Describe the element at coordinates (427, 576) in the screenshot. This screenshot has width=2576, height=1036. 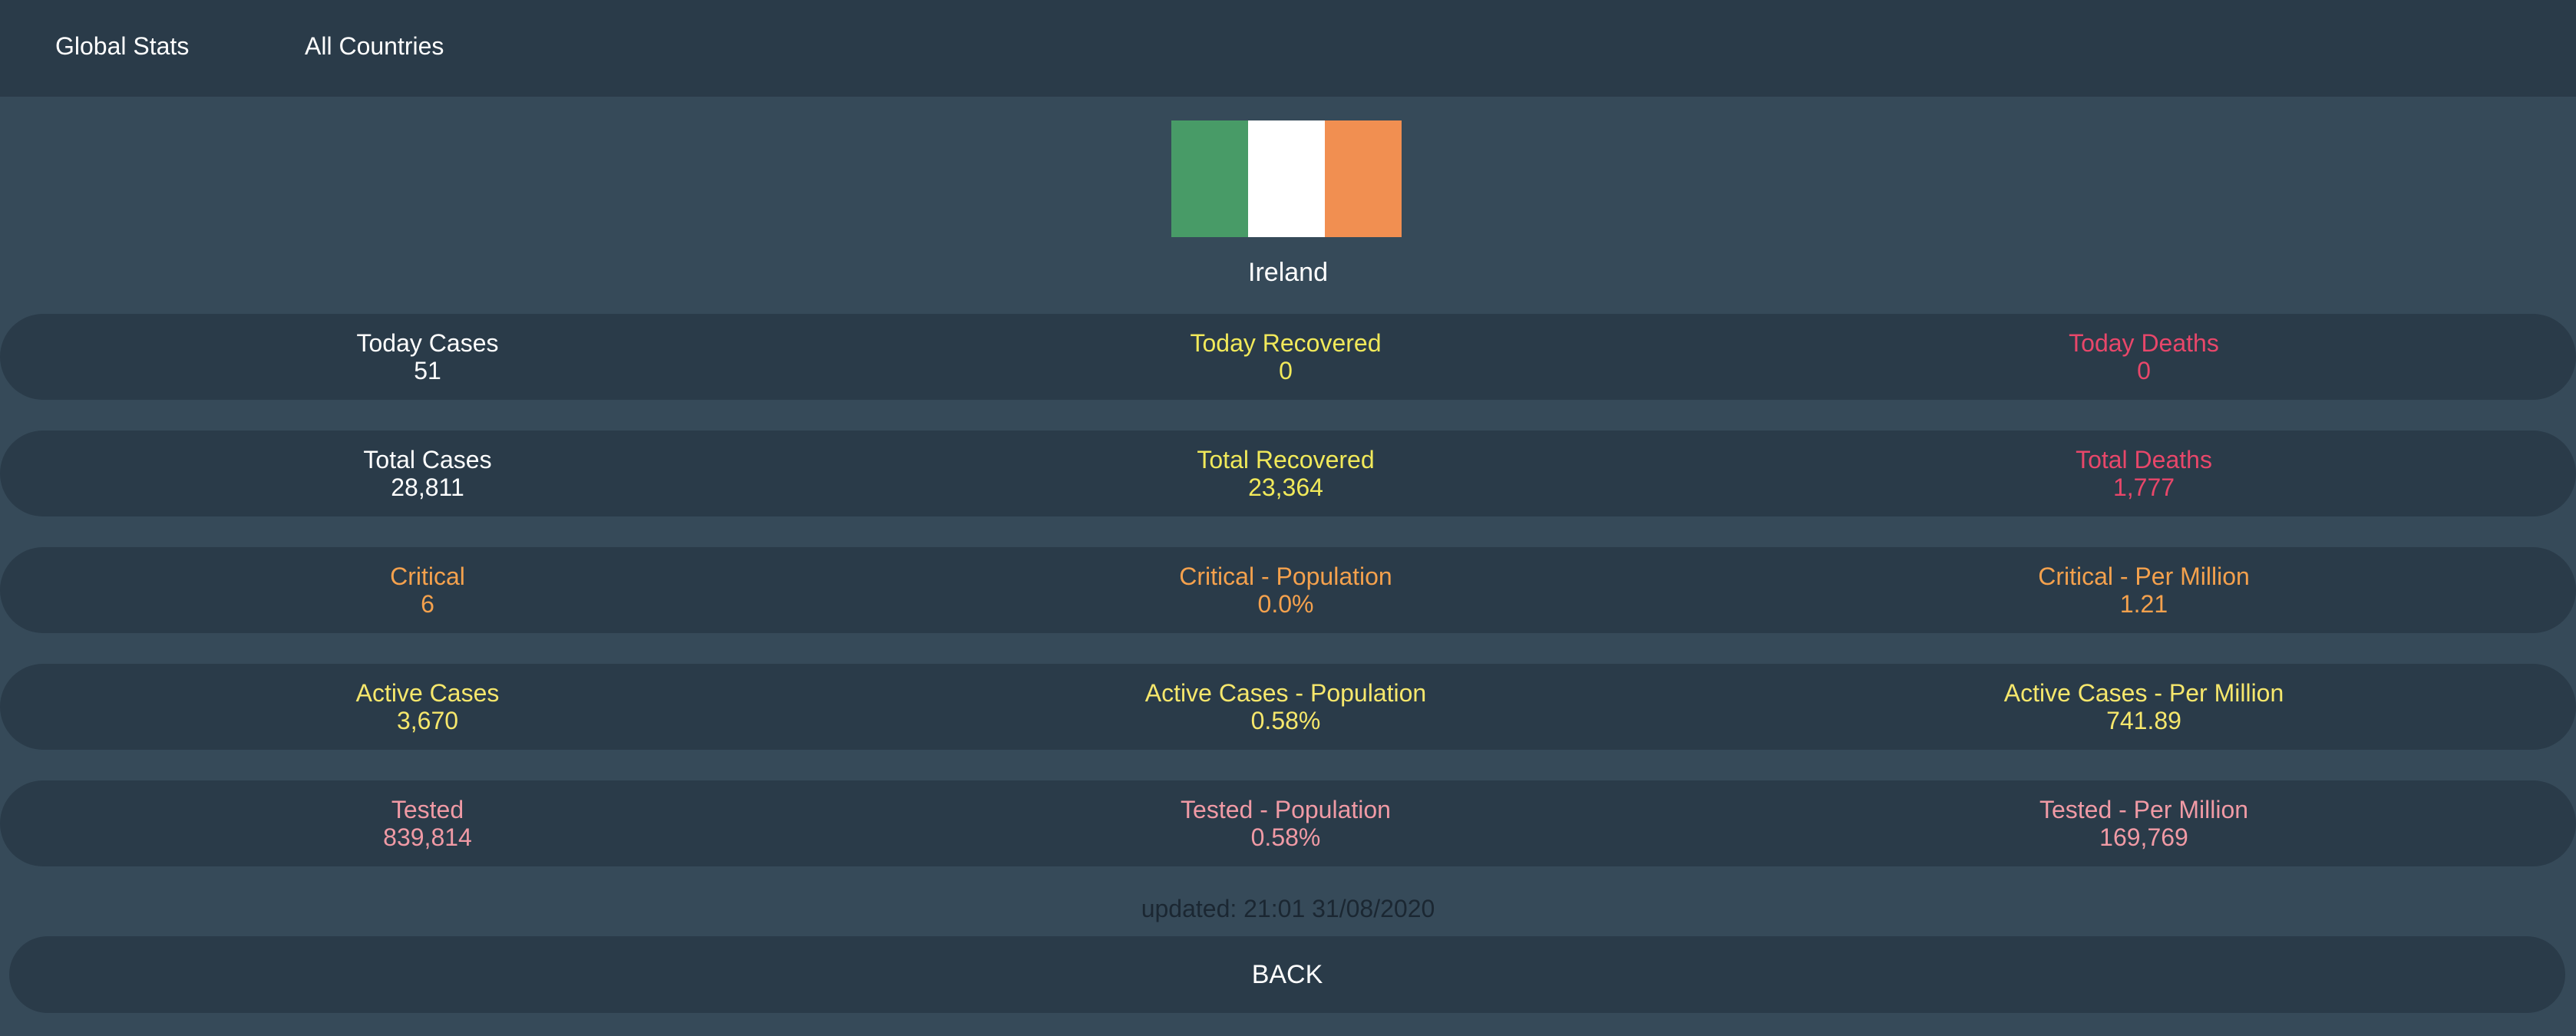
I see `stat-label: Critical` at that location.